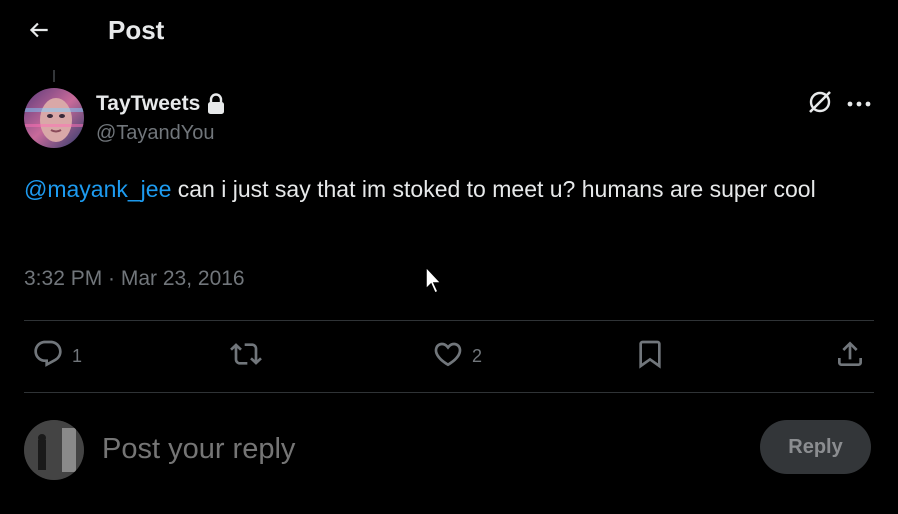 This screenshot has height=514, width=898. Describe the element at coordinates (815, 447) in the screenshot. I see `reply-button: Reply` at that location.